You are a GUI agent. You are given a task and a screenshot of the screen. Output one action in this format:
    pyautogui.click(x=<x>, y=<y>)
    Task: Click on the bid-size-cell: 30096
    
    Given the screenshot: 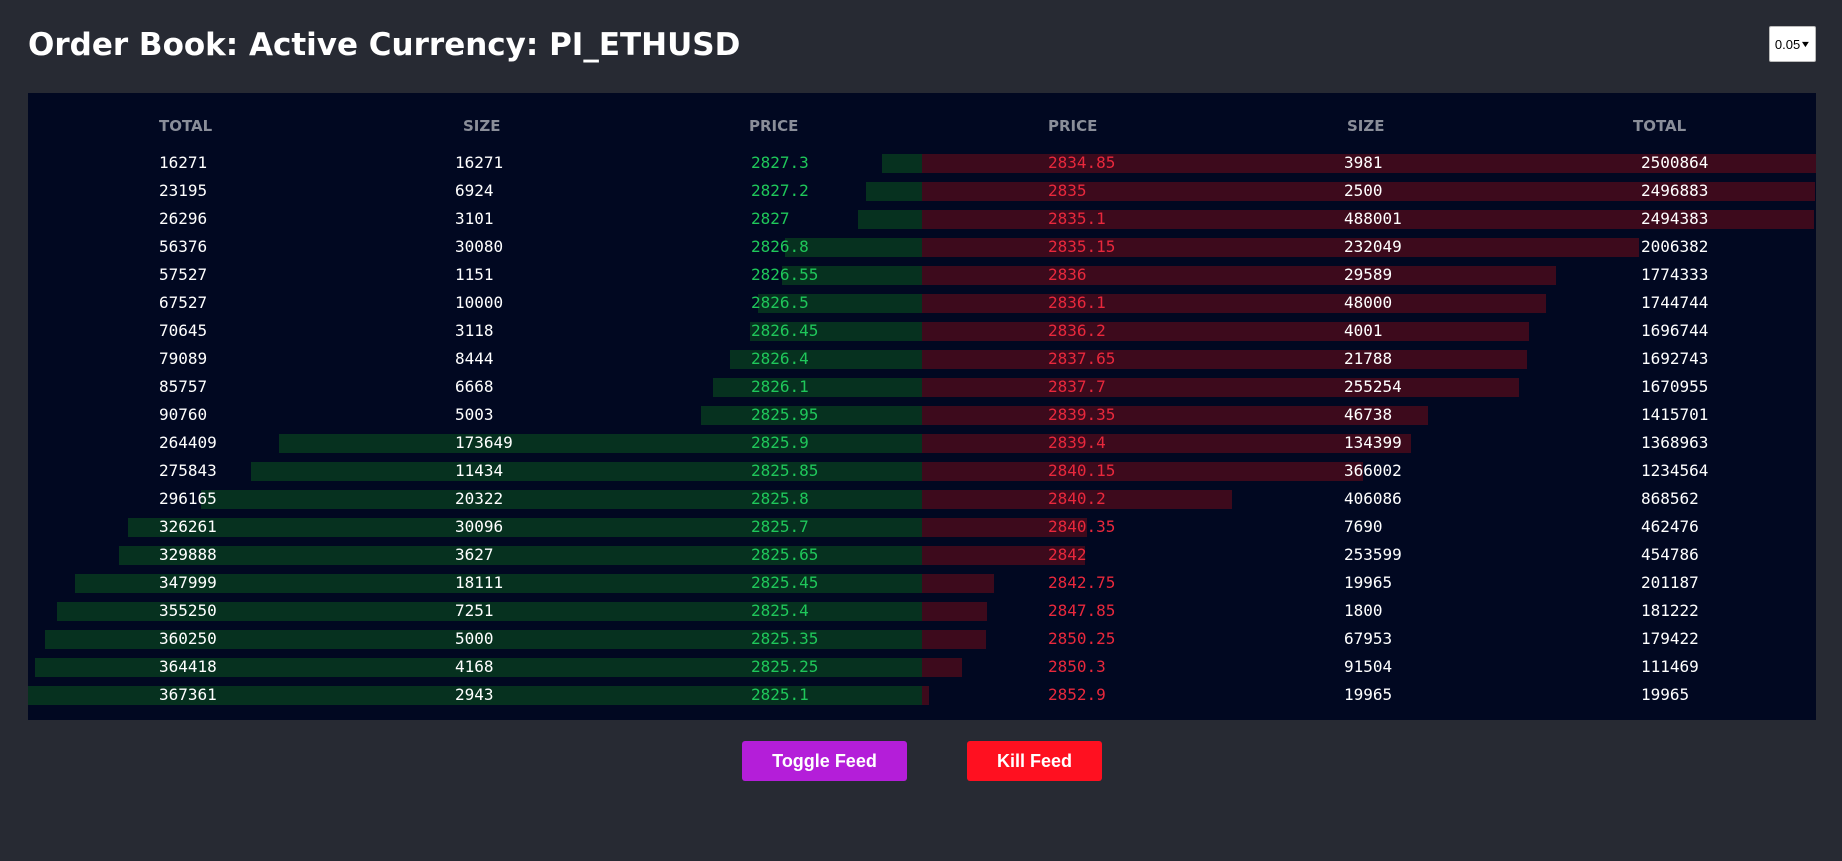 What is the action you would take?
    pyautogui.click(x=479, y=526)
    